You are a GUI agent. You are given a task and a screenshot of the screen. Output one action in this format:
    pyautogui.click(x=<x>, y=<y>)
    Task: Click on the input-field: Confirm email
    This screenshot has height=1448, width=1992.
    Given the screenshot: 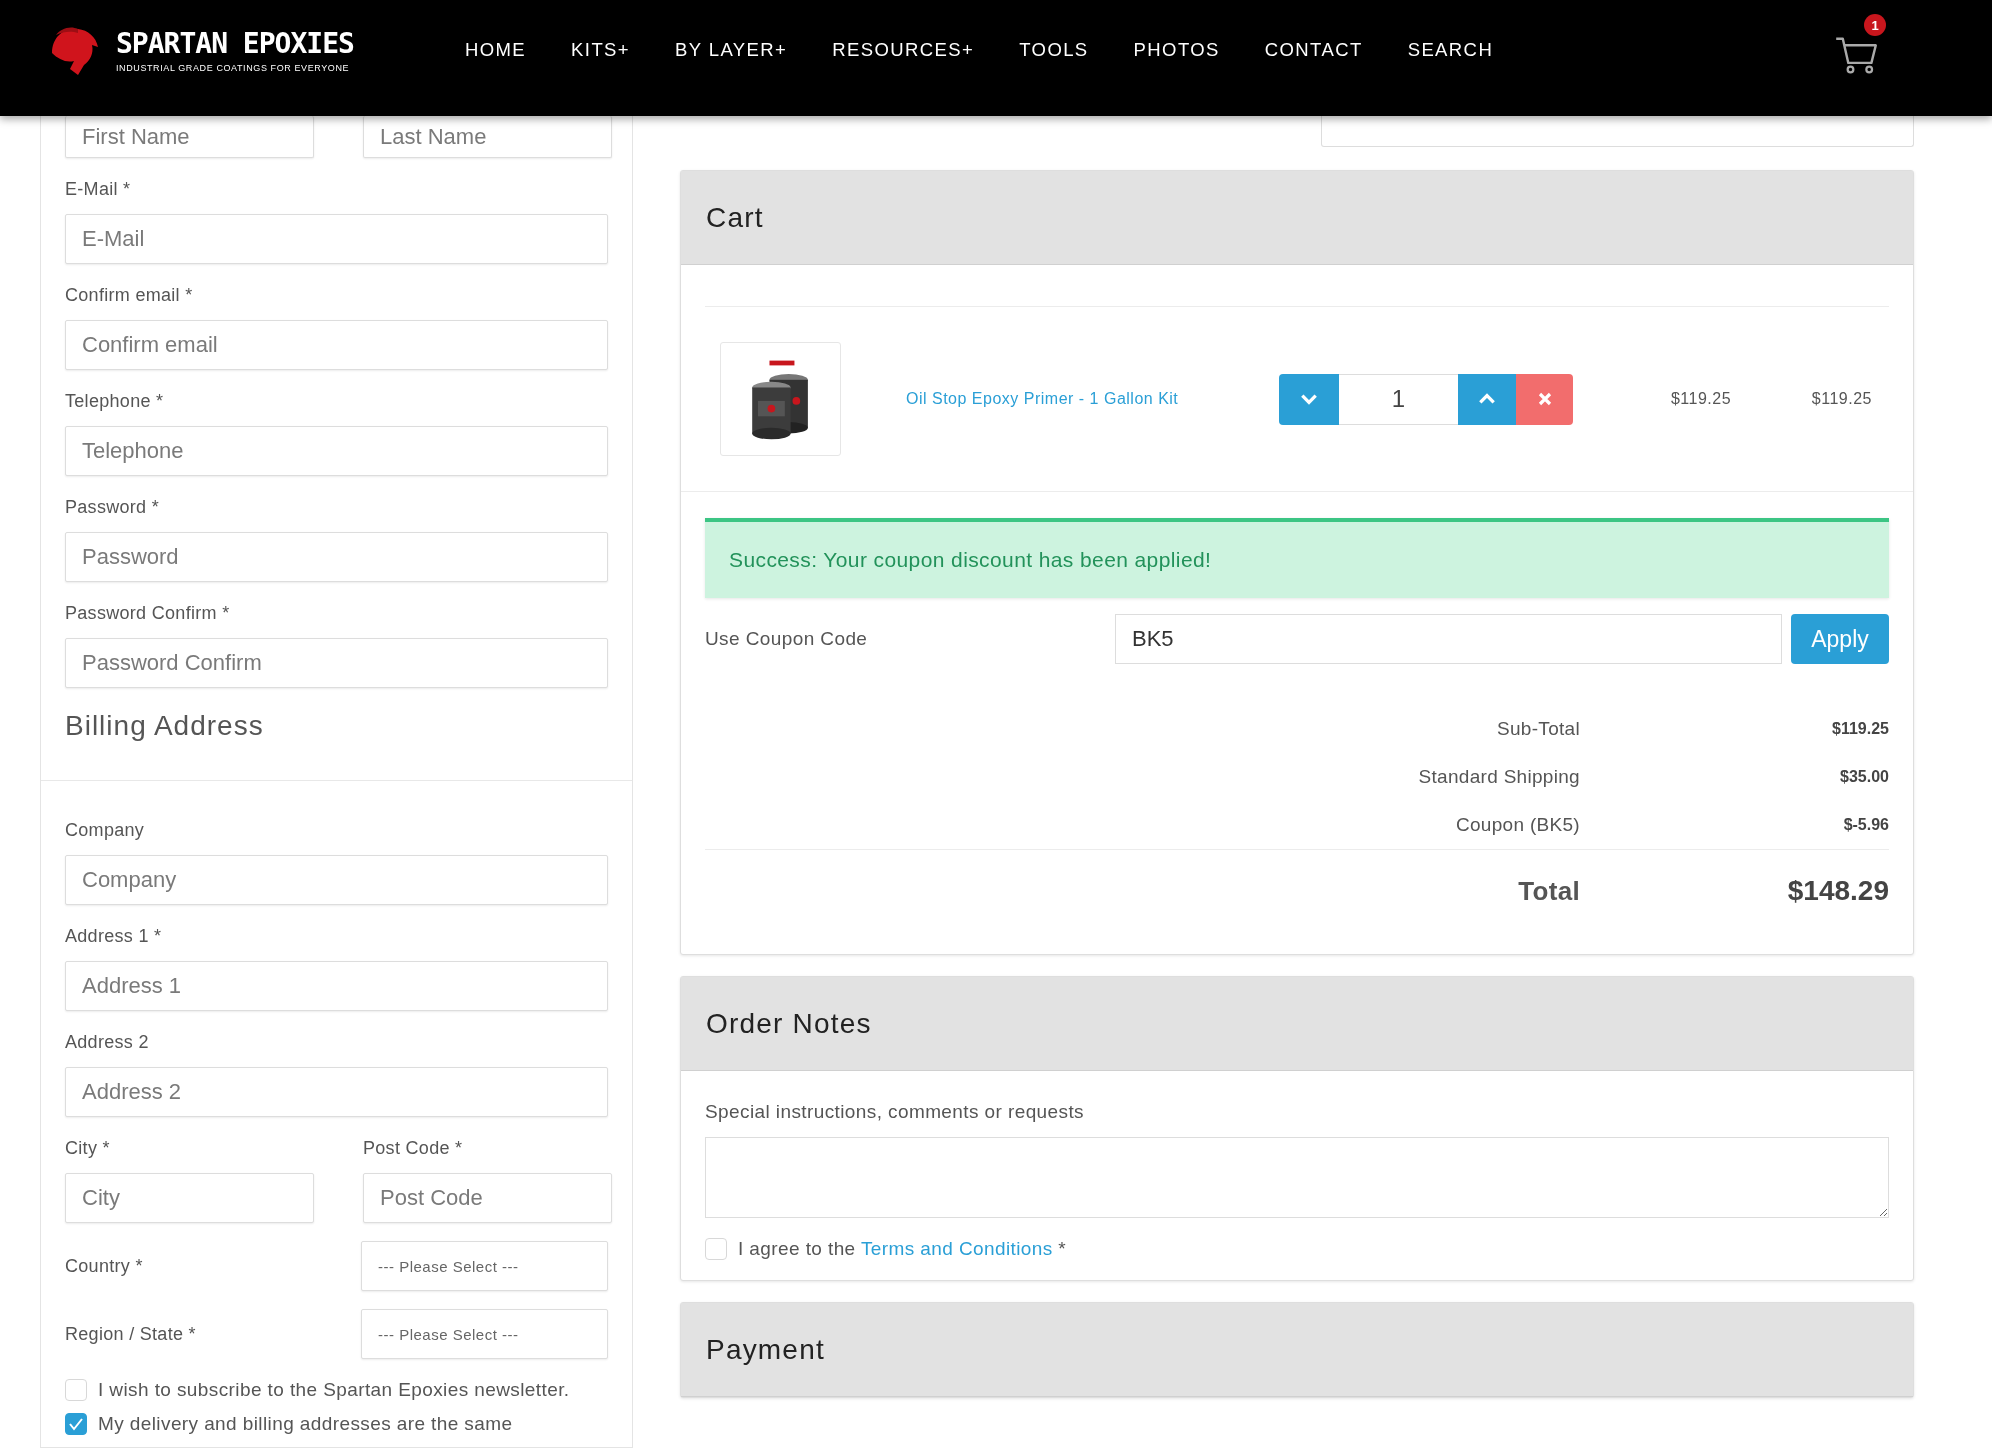 What is the action you would take?
    pyautogui.click(x=336, y=345)
    